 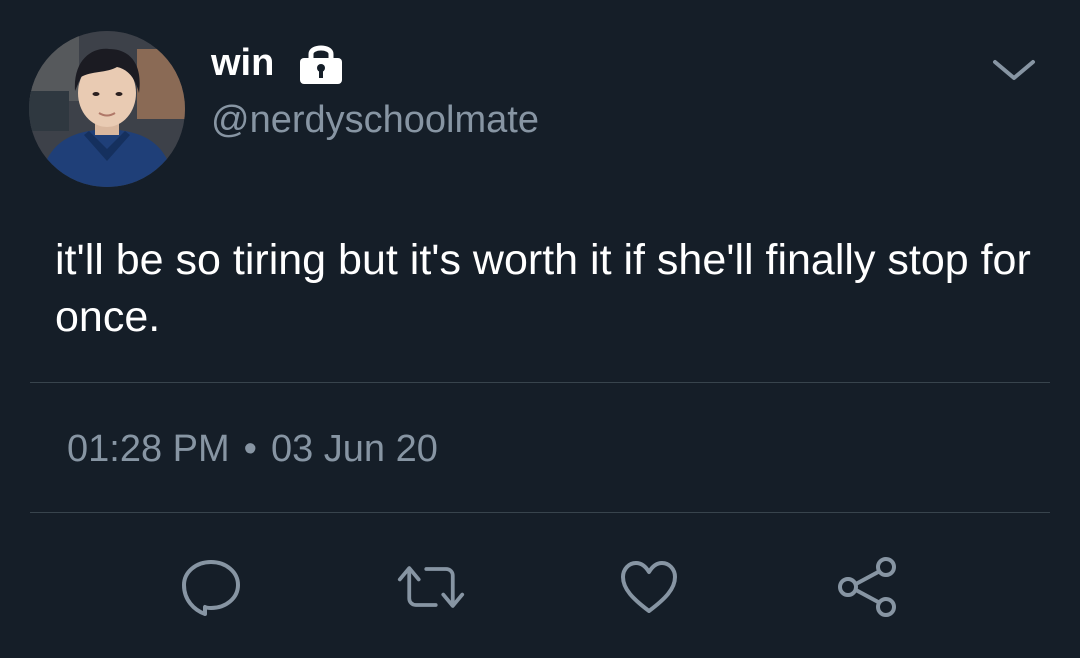 I want to click on display-name: win, so click(x=242, y=63).